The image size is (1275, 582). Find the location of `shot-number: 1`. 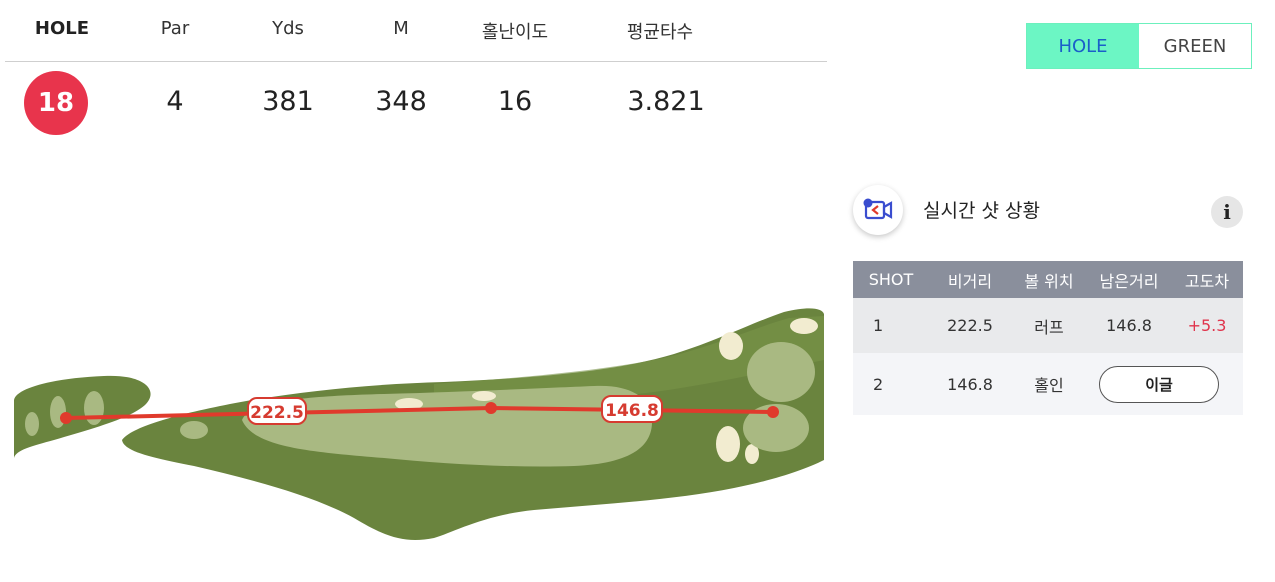

shot-number: 1 is located at coordinates (878, 325).